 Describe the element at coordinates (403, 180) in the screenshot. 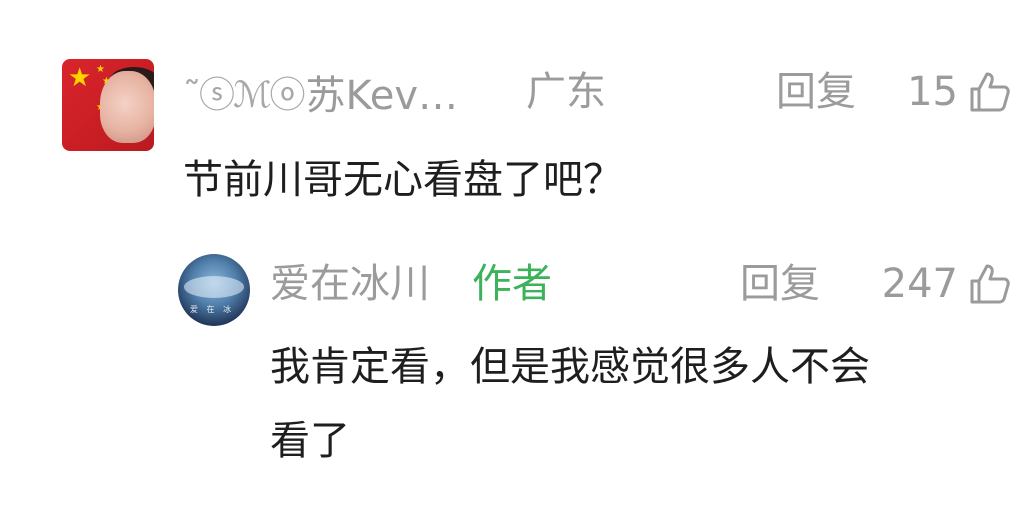

I see `comment-text: 节前川哥无心看盘了吧？` at that location.